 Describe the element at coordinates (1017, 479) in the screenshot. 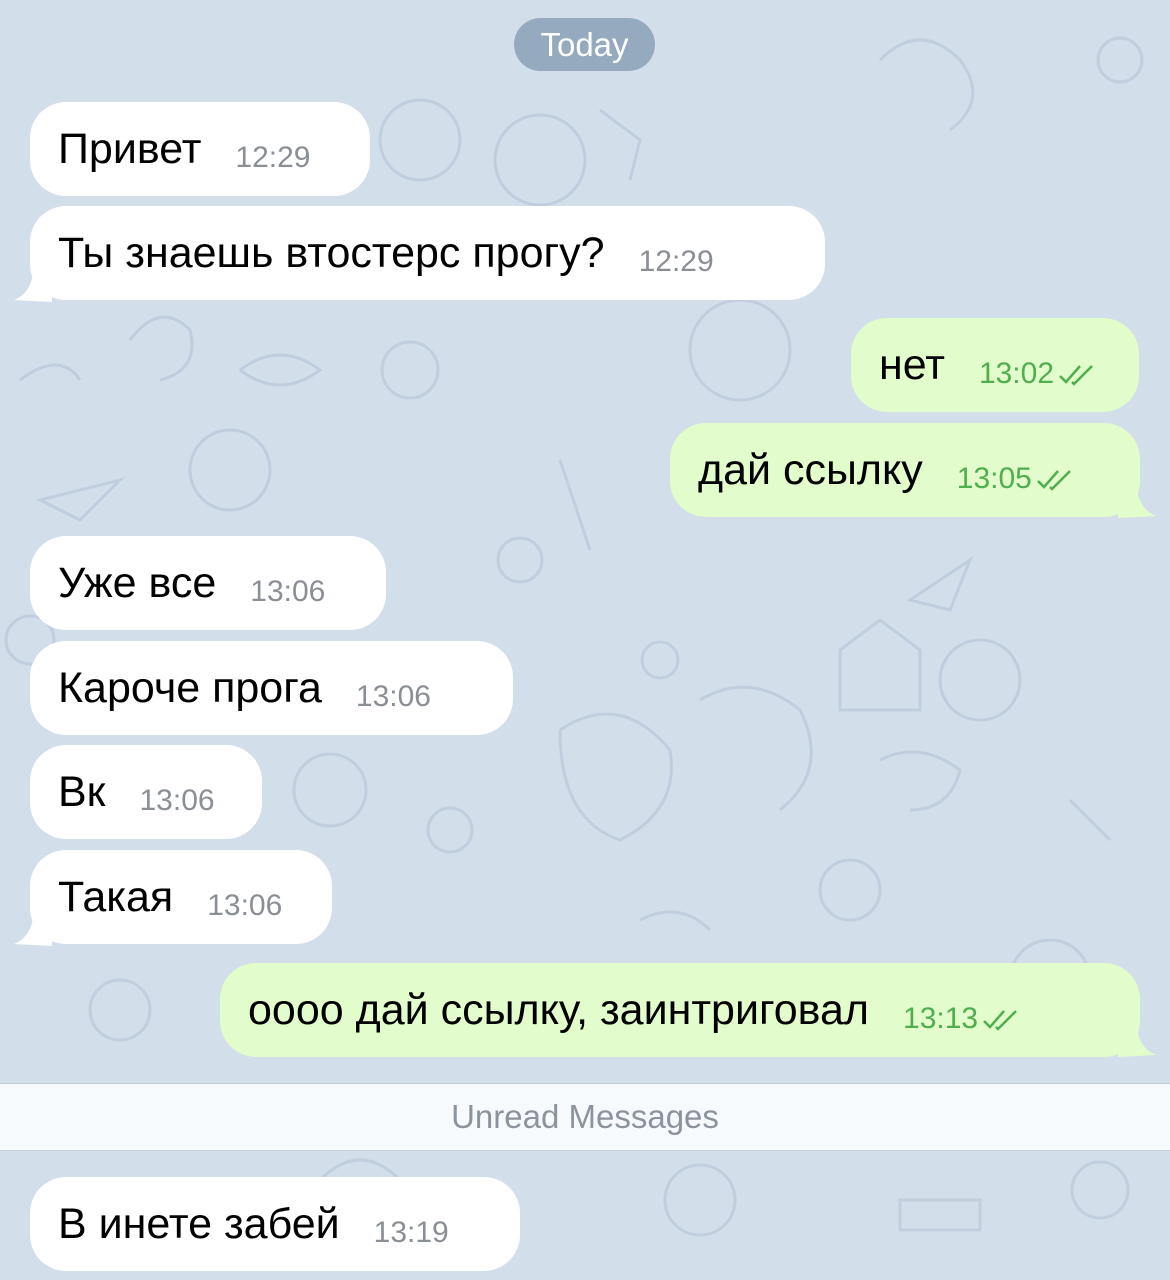

I see `message-time: 13:05` at that location.